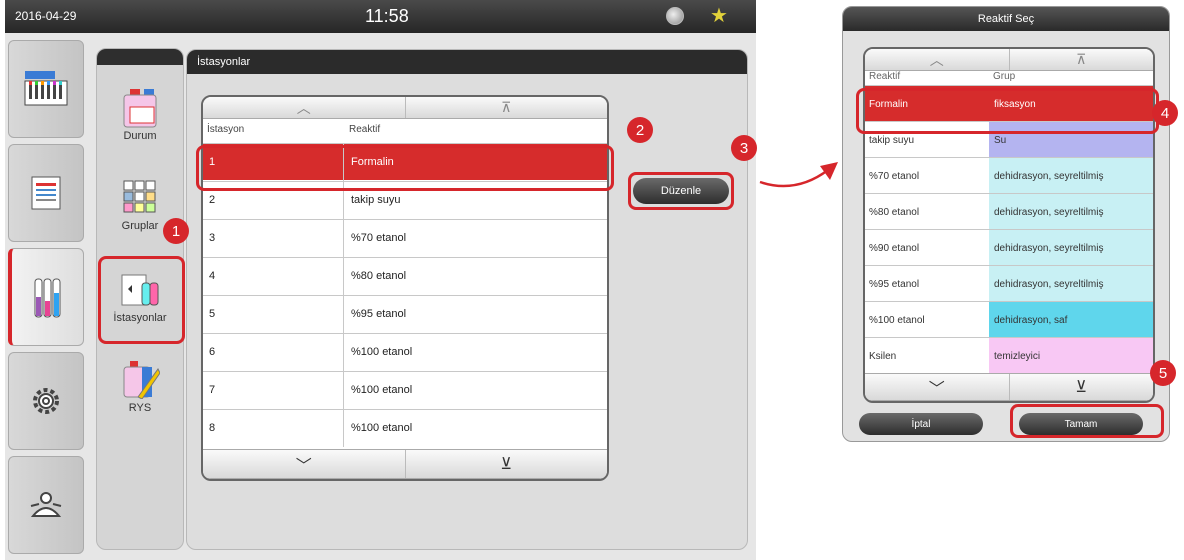 The width and height of the screenshot is (1184, 560). I want to click on user-settings-icon, so click(46, 504).